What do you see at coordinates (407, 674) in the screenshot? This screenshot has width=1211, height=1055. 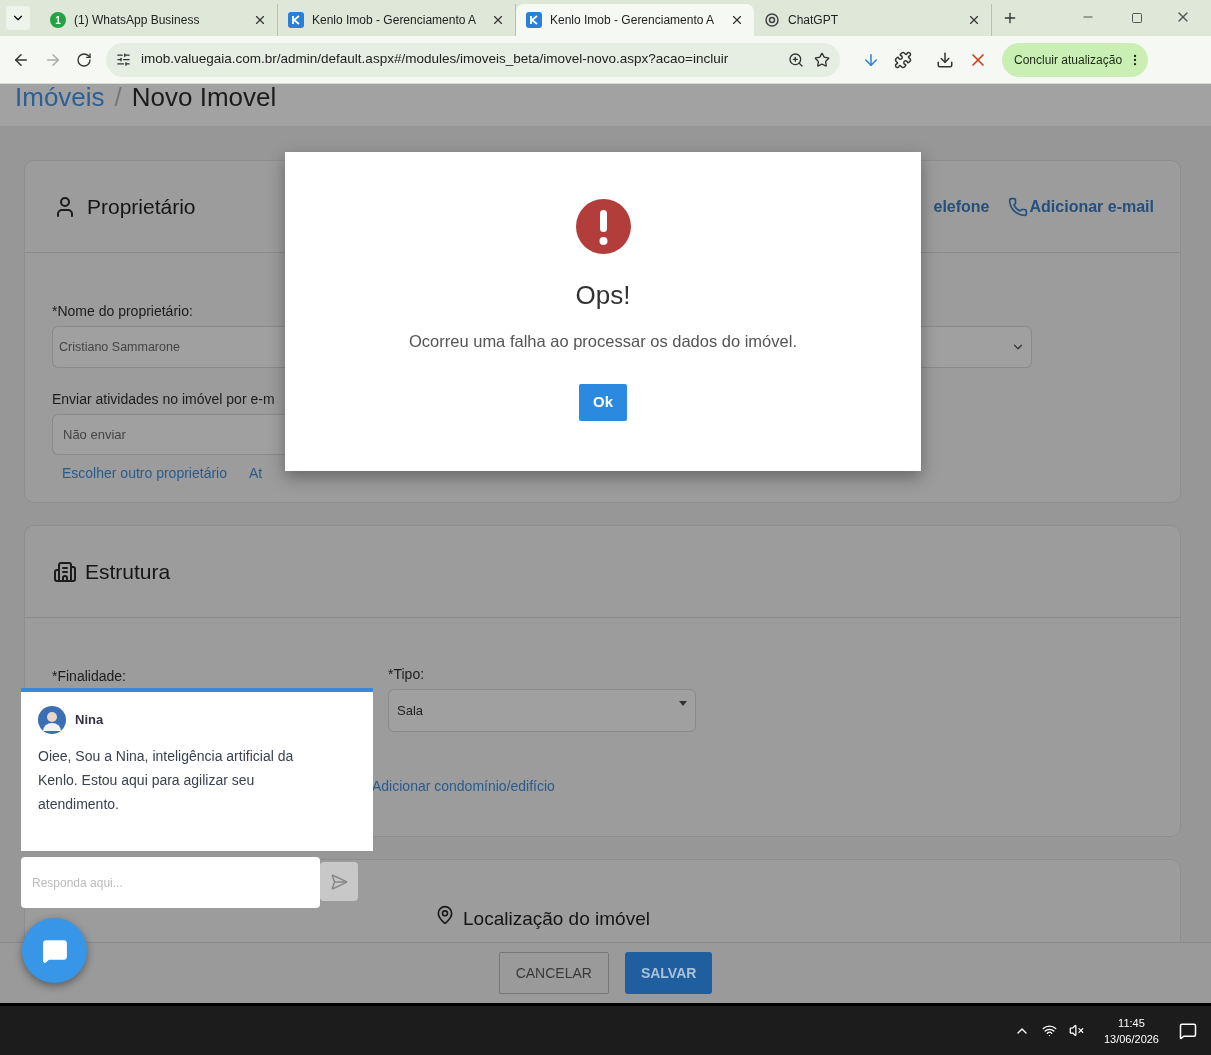 I see `field-label: *Tipo:` at bounding box center [407, 674].